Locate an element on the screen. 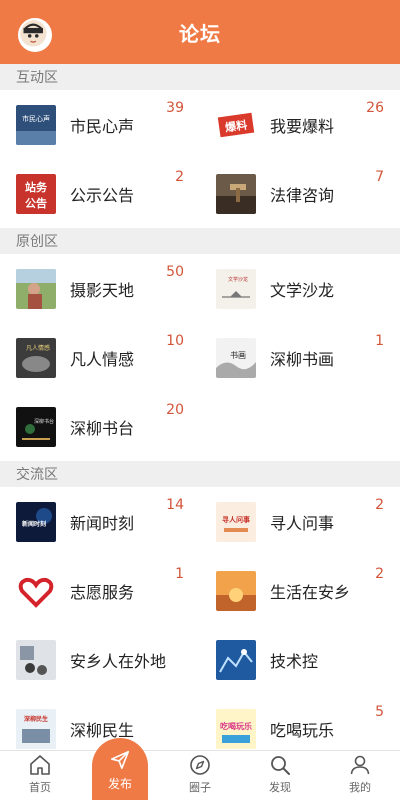 The image size is (400, 800). forum-label: 我要爆料 is located at coordinates (302, 126).